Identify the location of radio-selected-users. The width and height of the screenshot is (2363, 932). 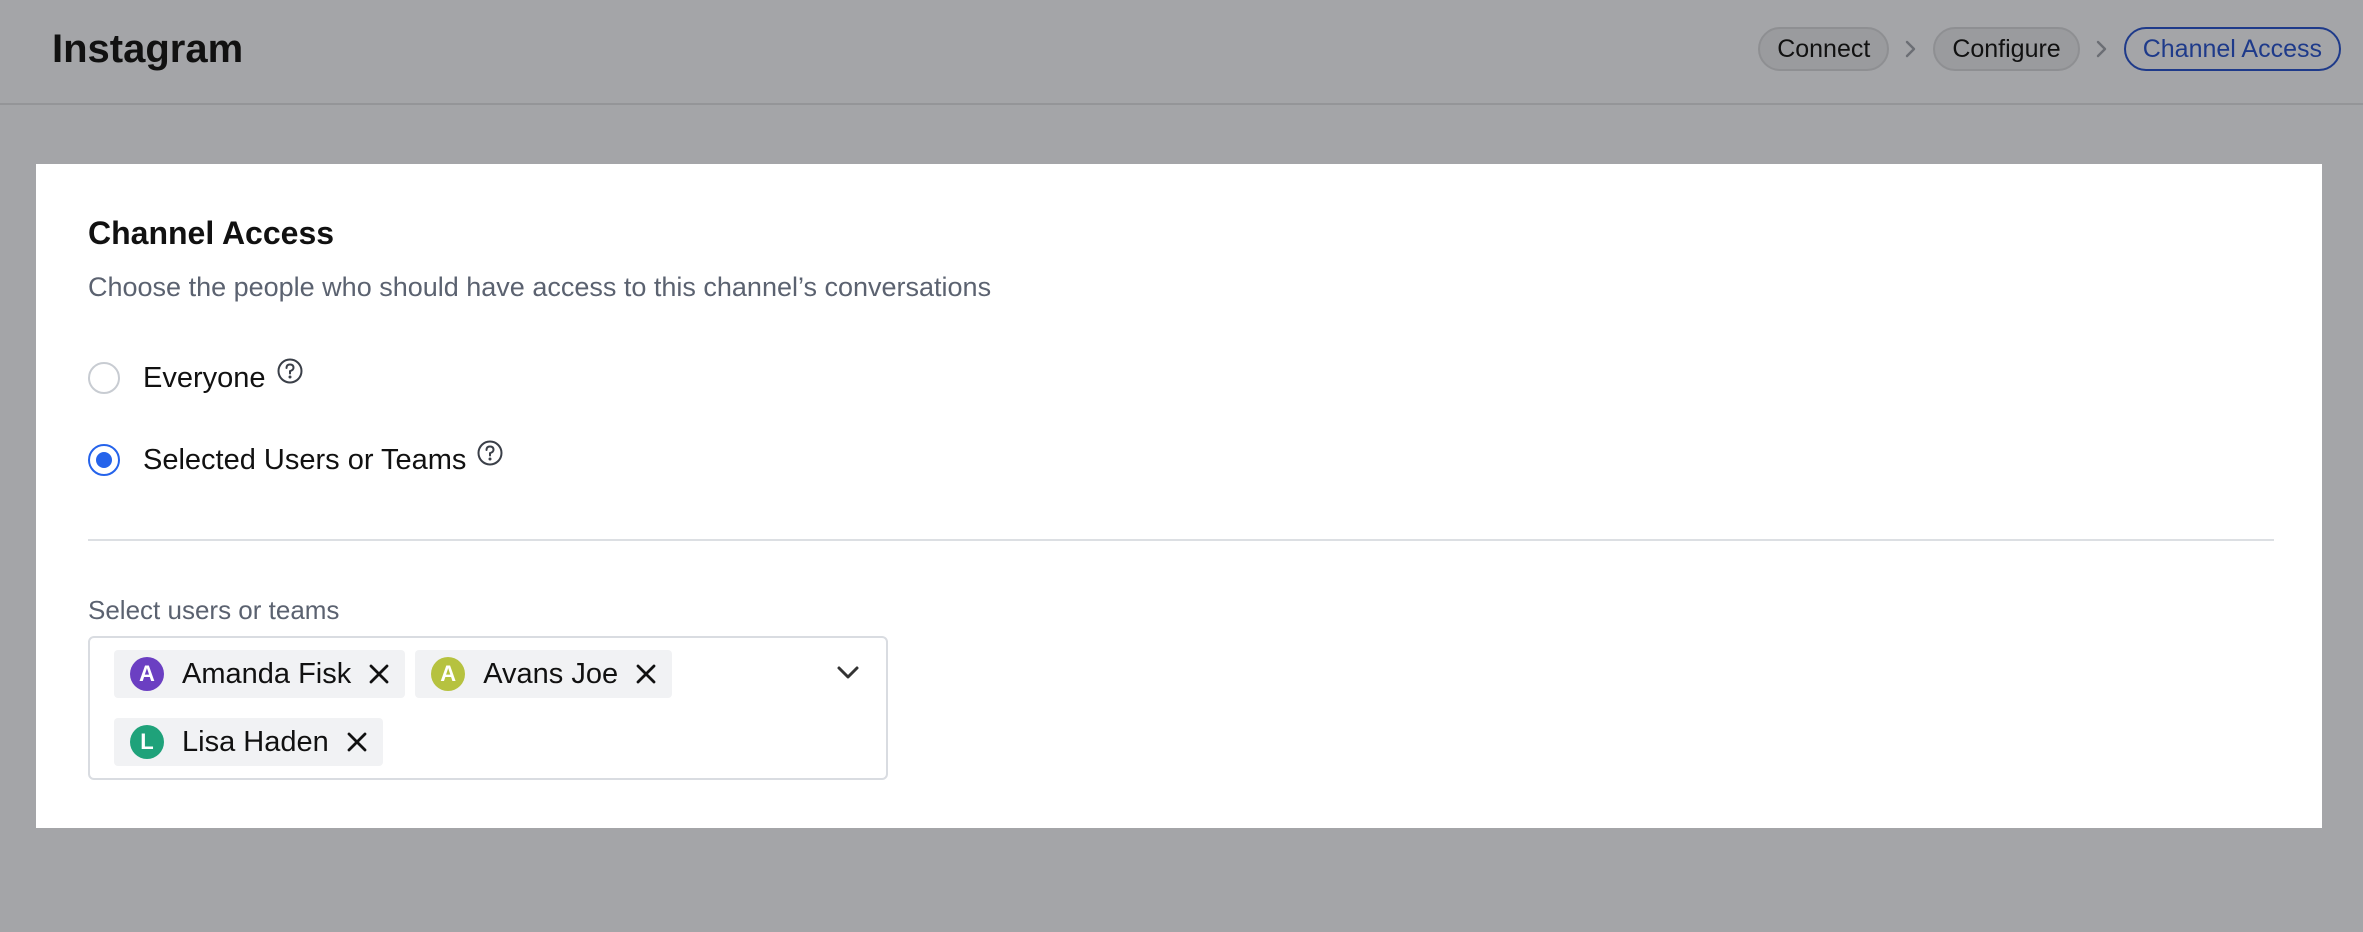
(104, 460).